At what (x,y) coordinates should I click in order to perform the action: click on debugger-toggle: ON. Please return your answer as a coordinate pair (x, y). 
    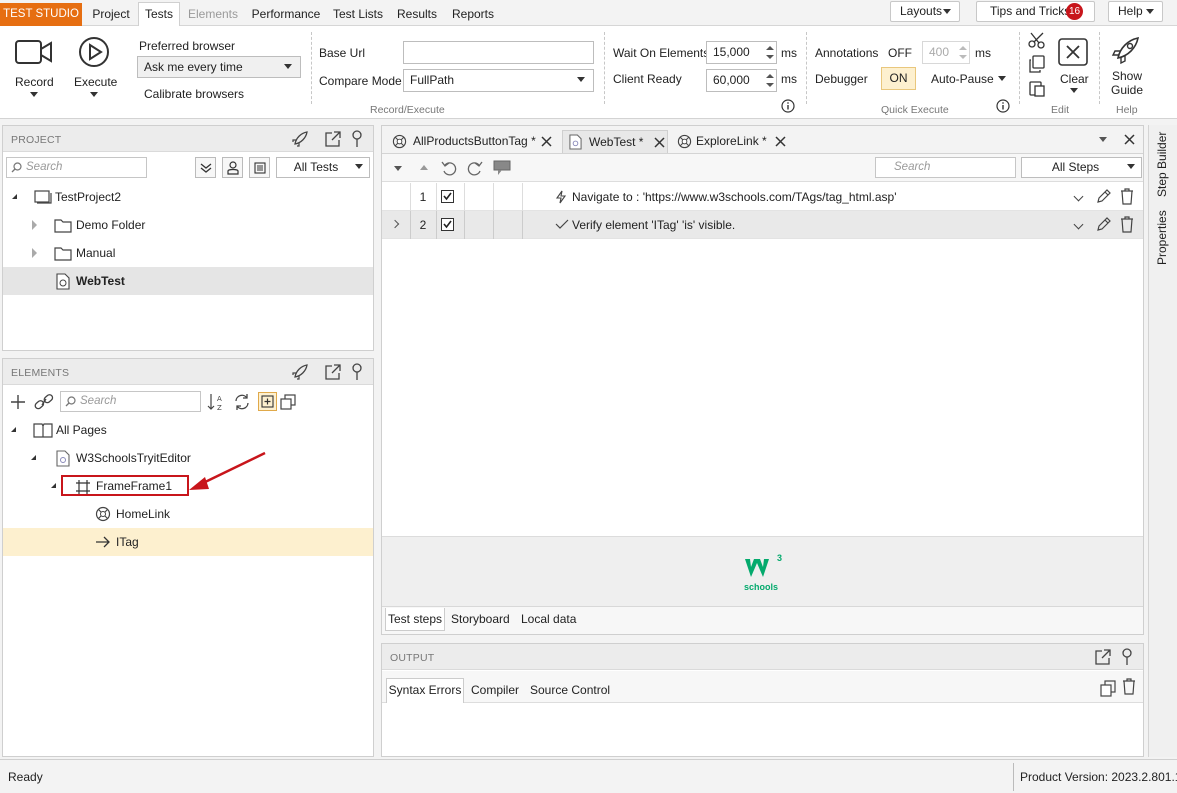
    Looking at the image, I should click on (898, 78).